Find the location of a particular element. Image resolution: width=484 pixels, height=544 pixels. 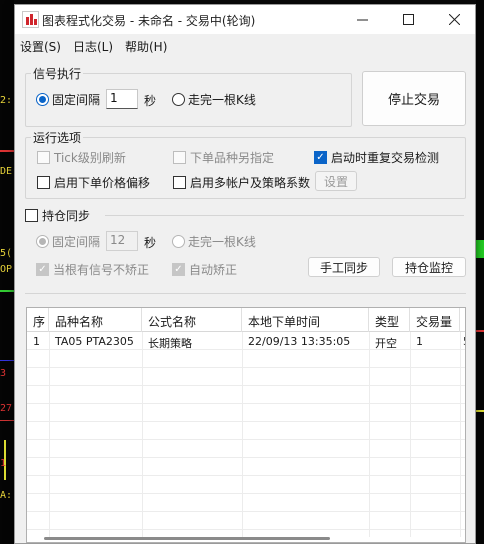

signal-seconds-label: 秒 is located at coordinates (150, 101).